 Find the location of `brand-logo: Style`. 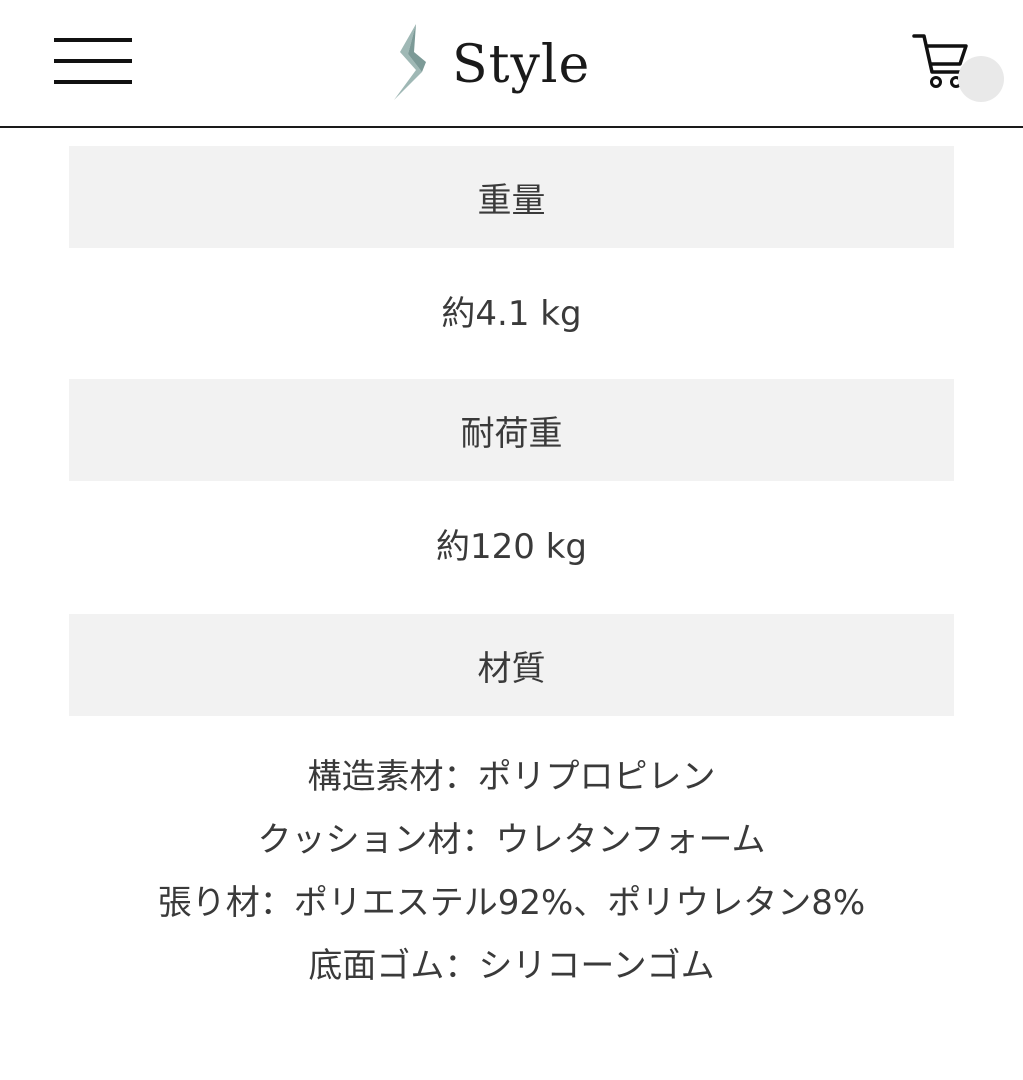

brand-logo: Style is located at coordinates (488, 62).